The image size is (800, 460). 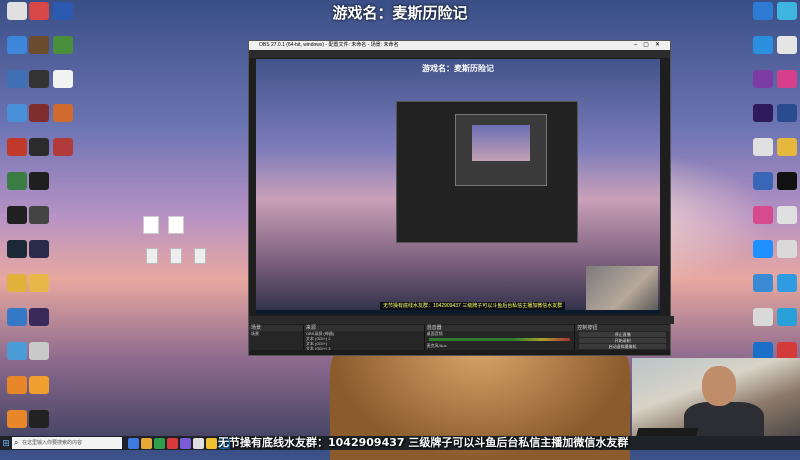 What do you see at coordinates (459, 352) in the screenshot?
I see `obs-status-bar` at bounding box center [459, 352].